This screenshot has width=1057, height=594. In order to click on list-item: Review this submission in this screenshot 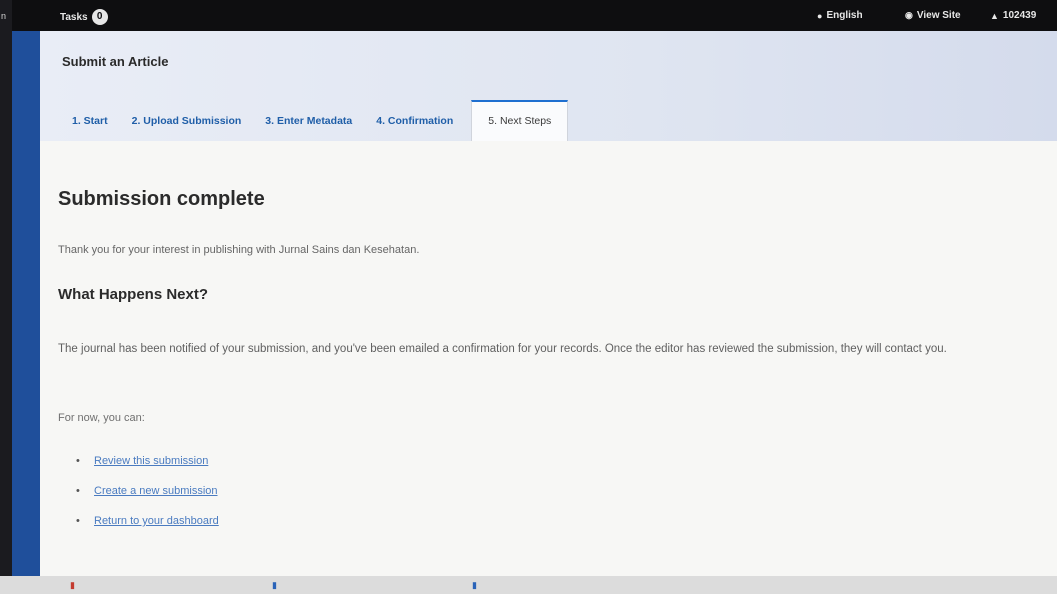, I will do `click(138, 461)`.